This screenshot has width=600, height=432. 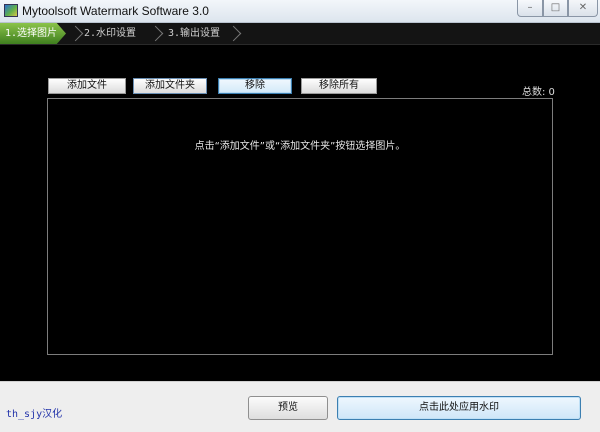 I want to click on remove-button: 移除, so click(x=255, y=86).